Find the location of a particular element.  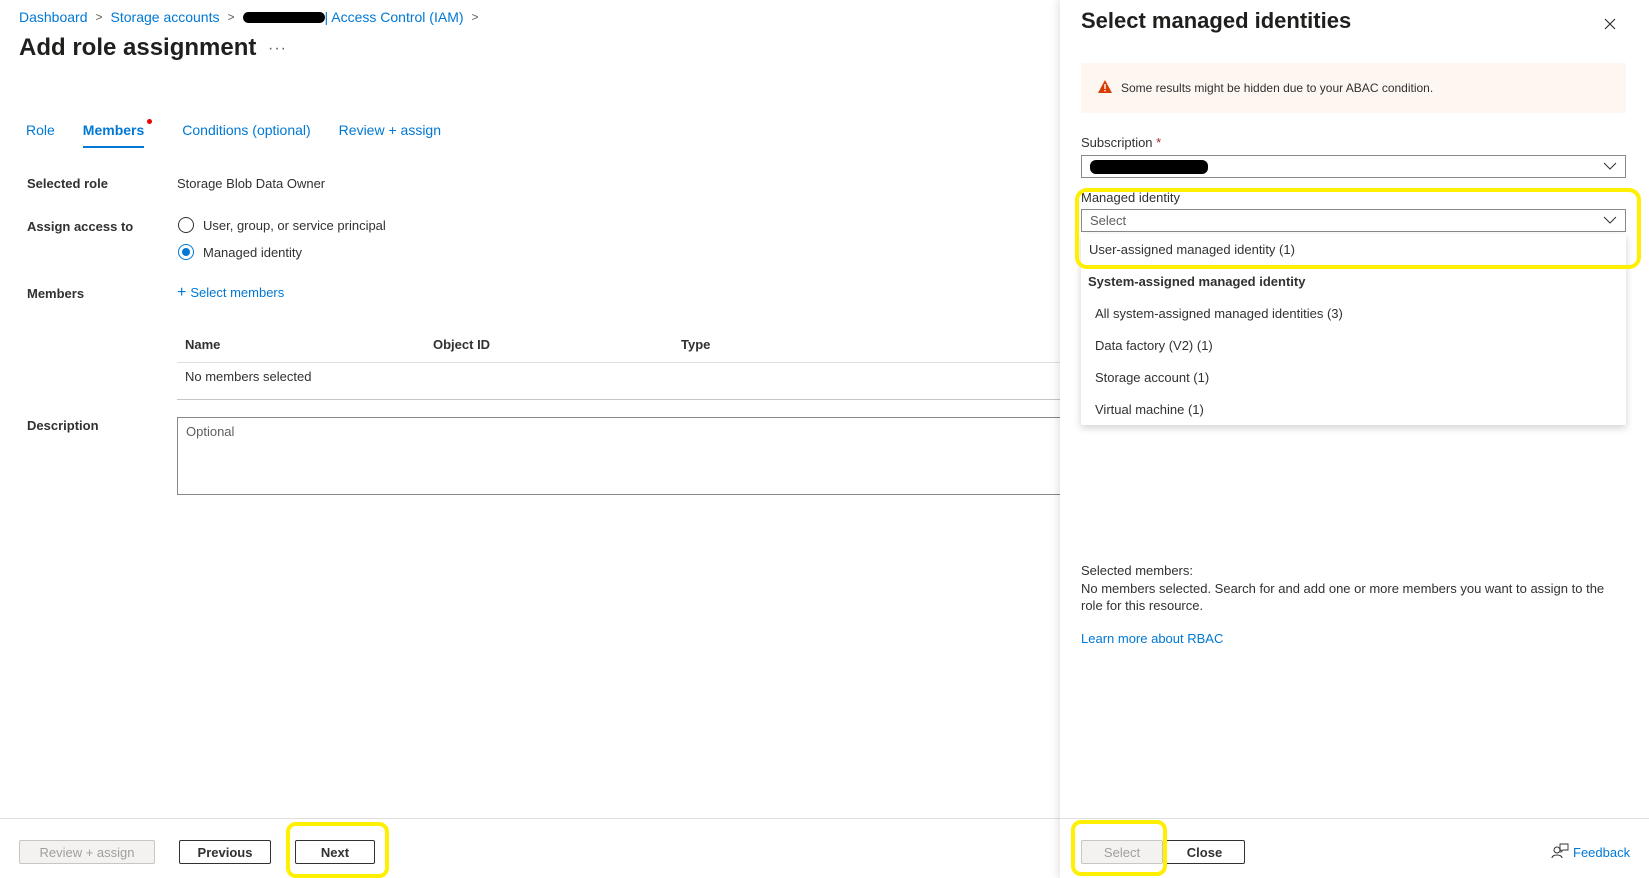

select-button: Select is located at coordinates (1122, 852).